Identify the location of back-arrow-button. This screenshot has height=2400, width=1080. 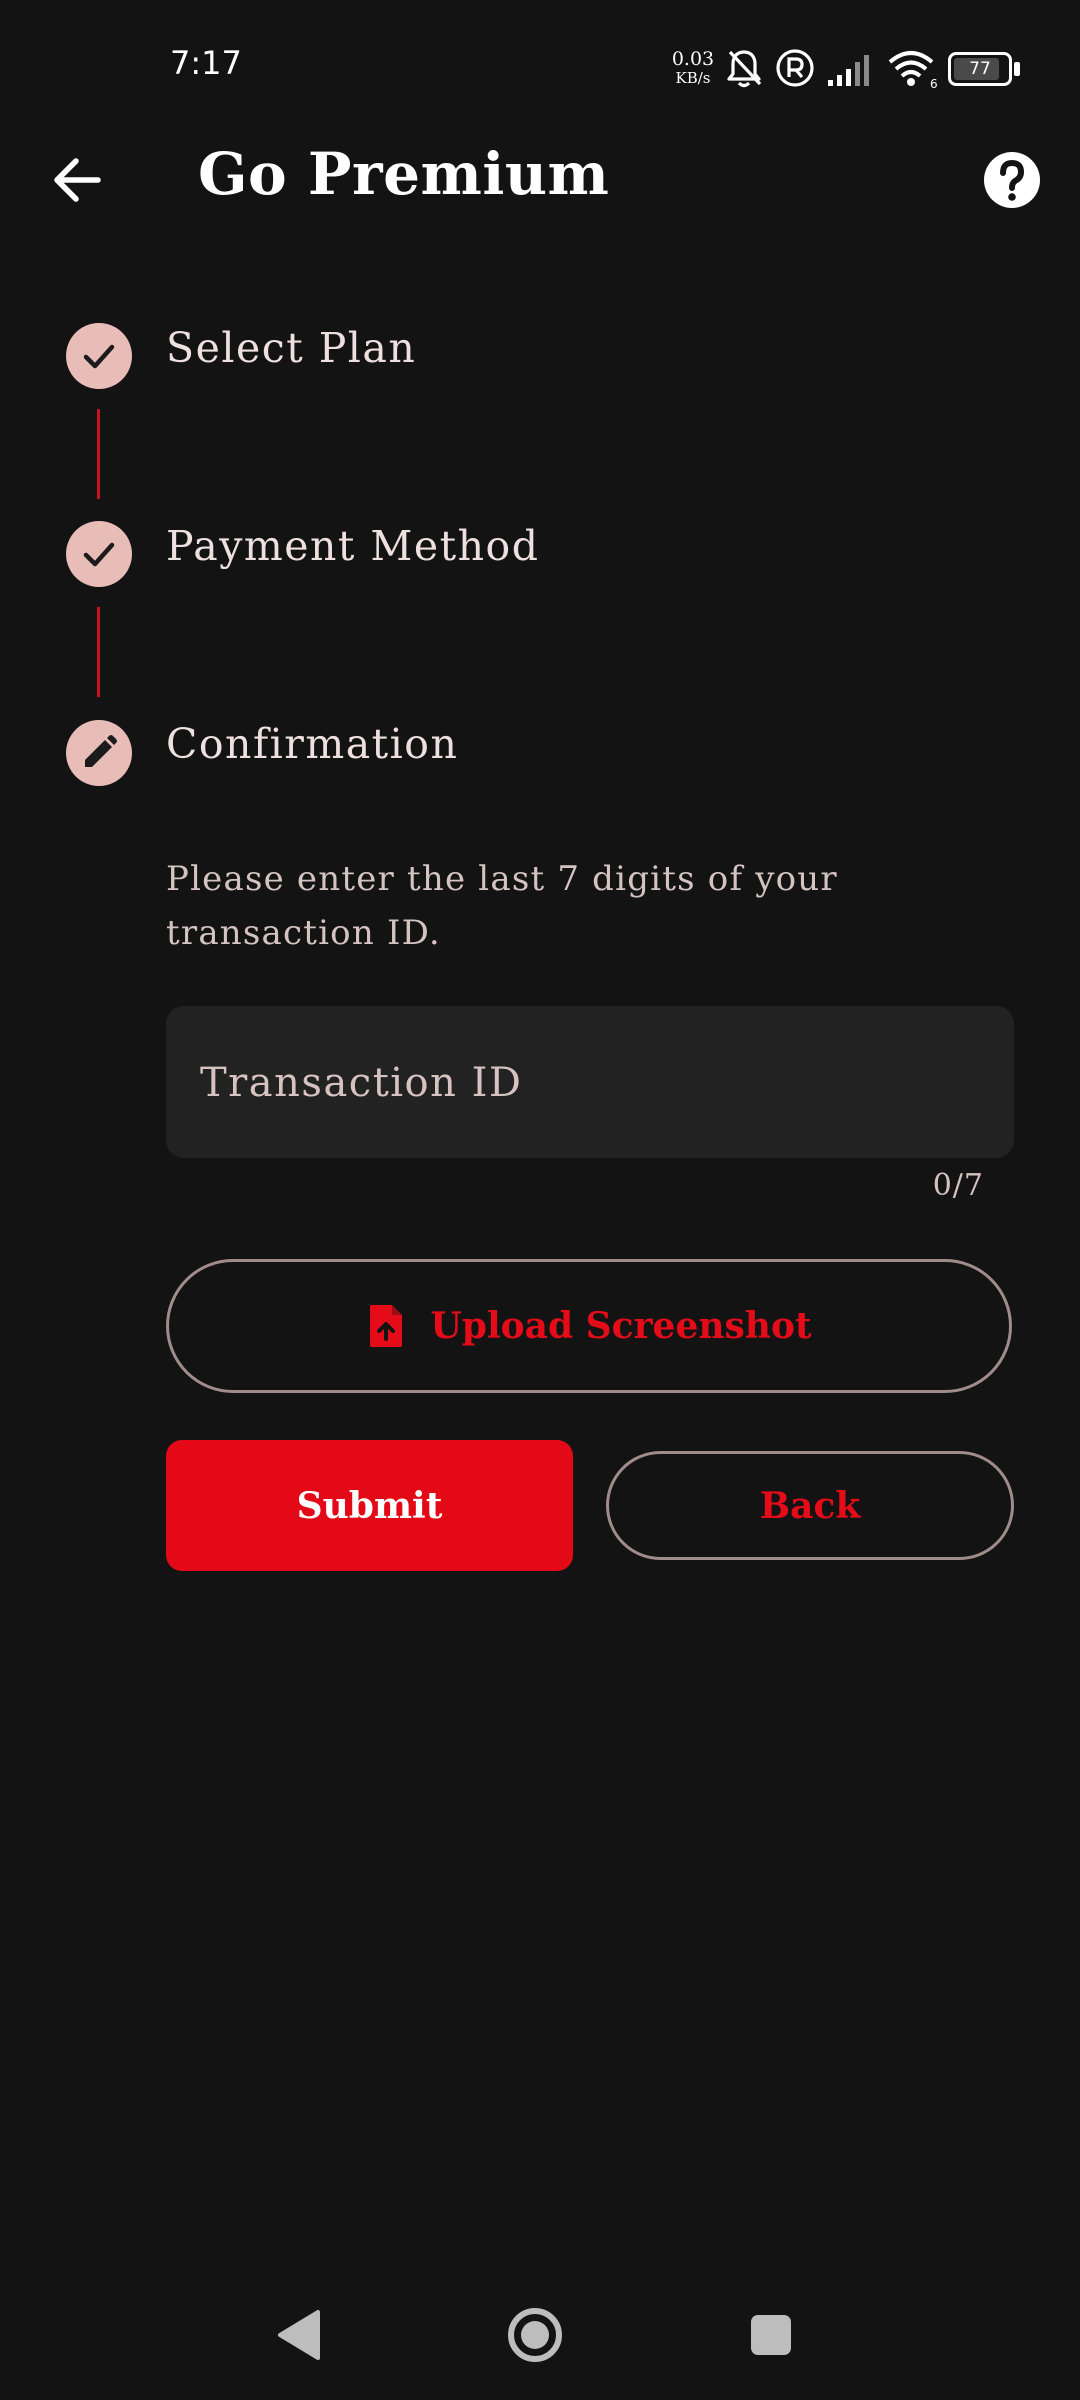
(78, 178).